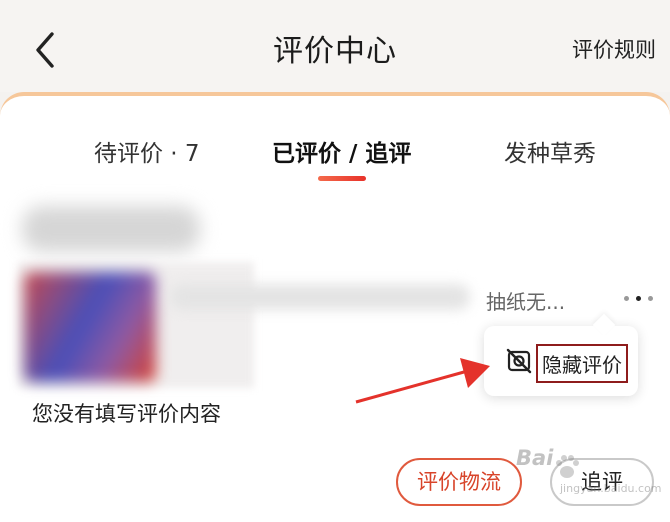  Describe the element at coordinates (320, 297) in the screenshot. I see `blurred-product-text` at that location.